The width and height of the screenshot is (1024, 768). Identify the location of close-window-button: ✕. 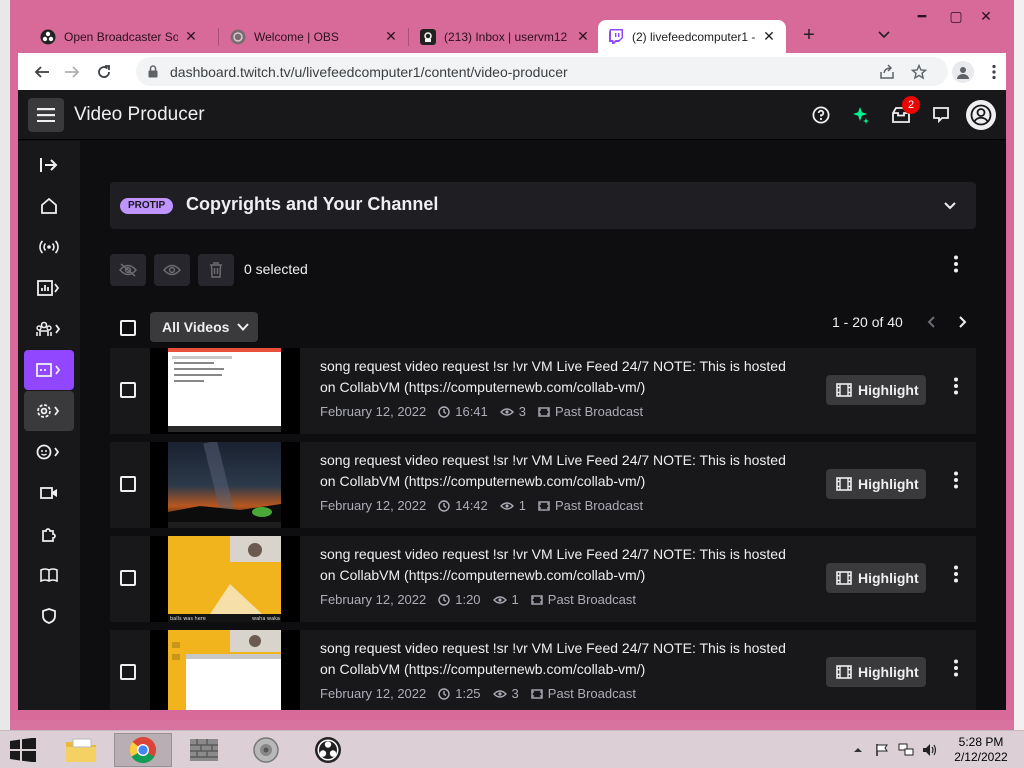
(986, 16).